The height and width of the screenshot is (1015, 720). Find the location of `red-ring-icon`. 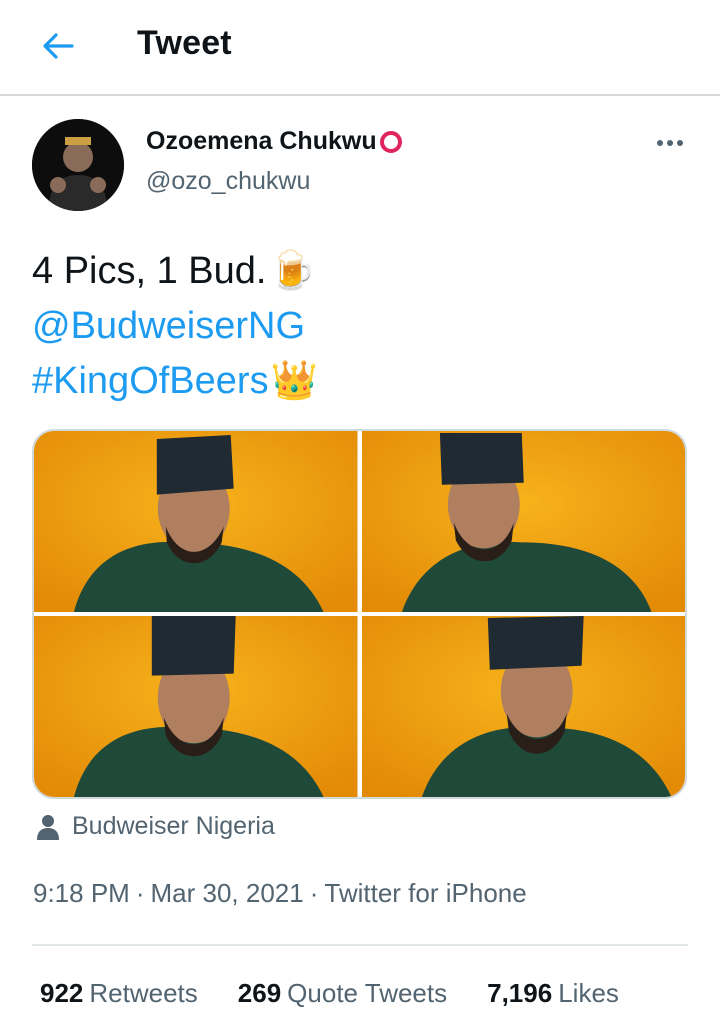

red-ring-icon is located at coordinates (390, 141).